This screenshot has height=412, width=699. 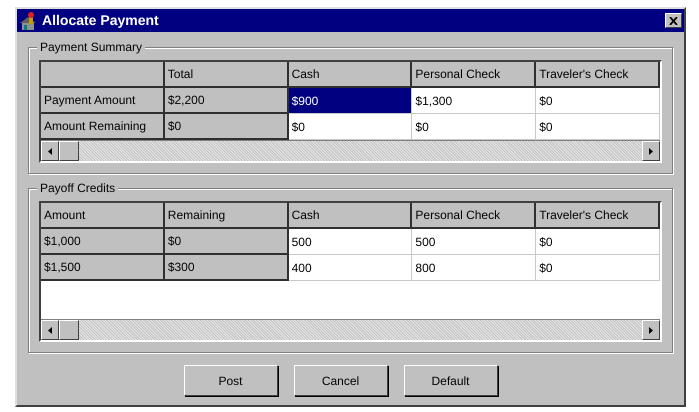 I want to click on table-cell: 400, so click(x=350, y=268).